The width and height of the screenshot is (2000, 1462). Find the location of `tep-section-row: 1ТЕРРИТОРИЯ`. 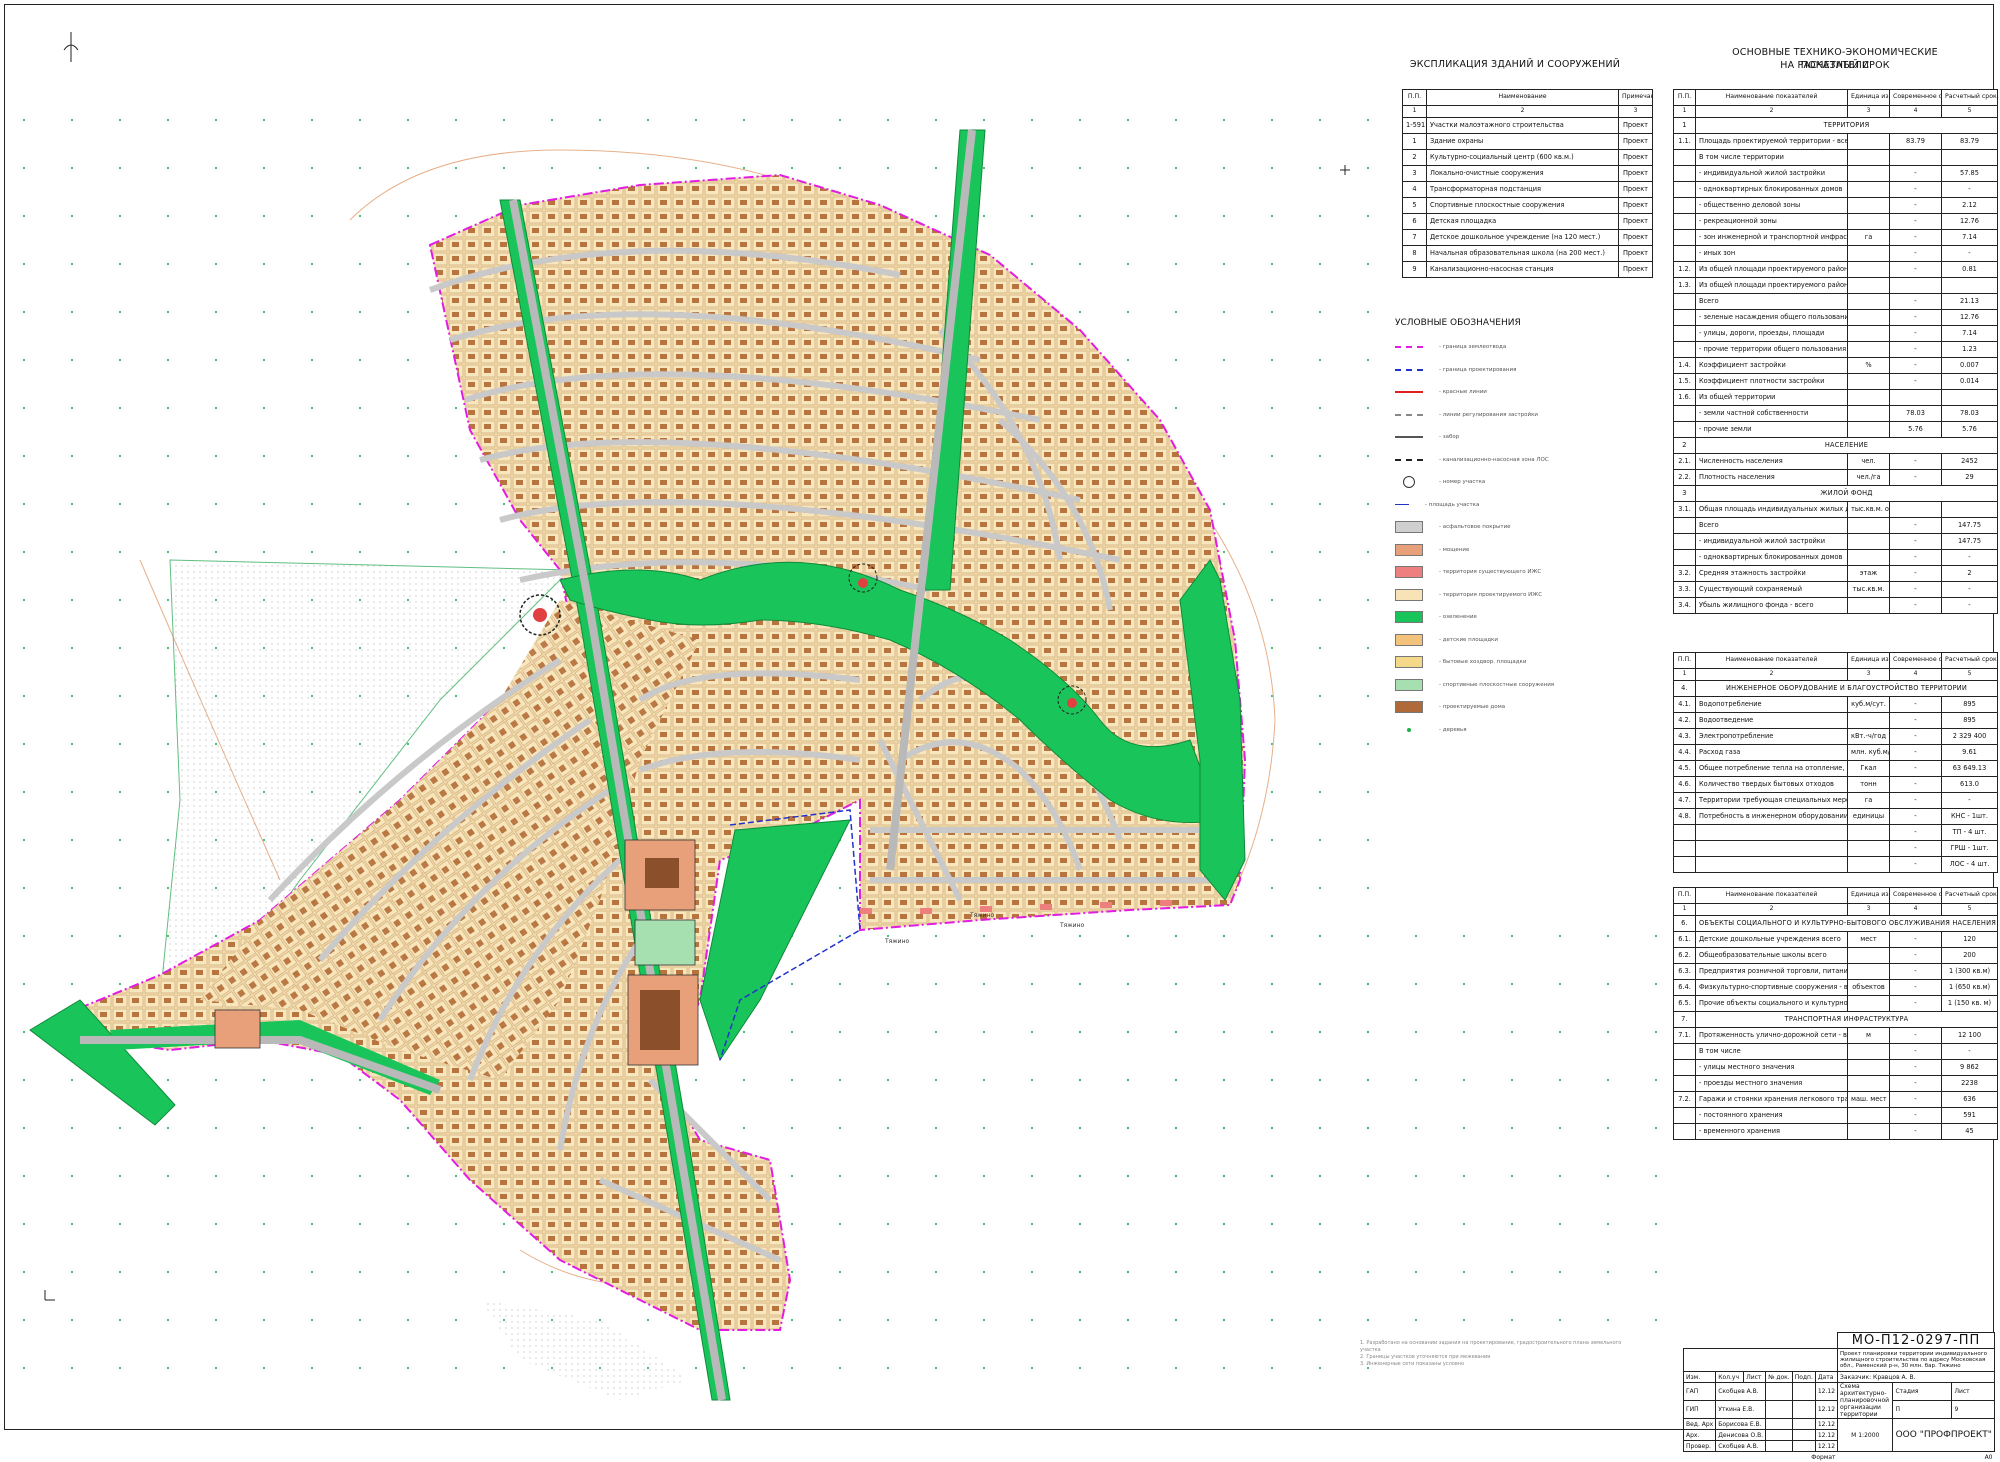

tep-section-row: 1ТЕРРИТОРИЯ is located at coordinates (1836, 126).